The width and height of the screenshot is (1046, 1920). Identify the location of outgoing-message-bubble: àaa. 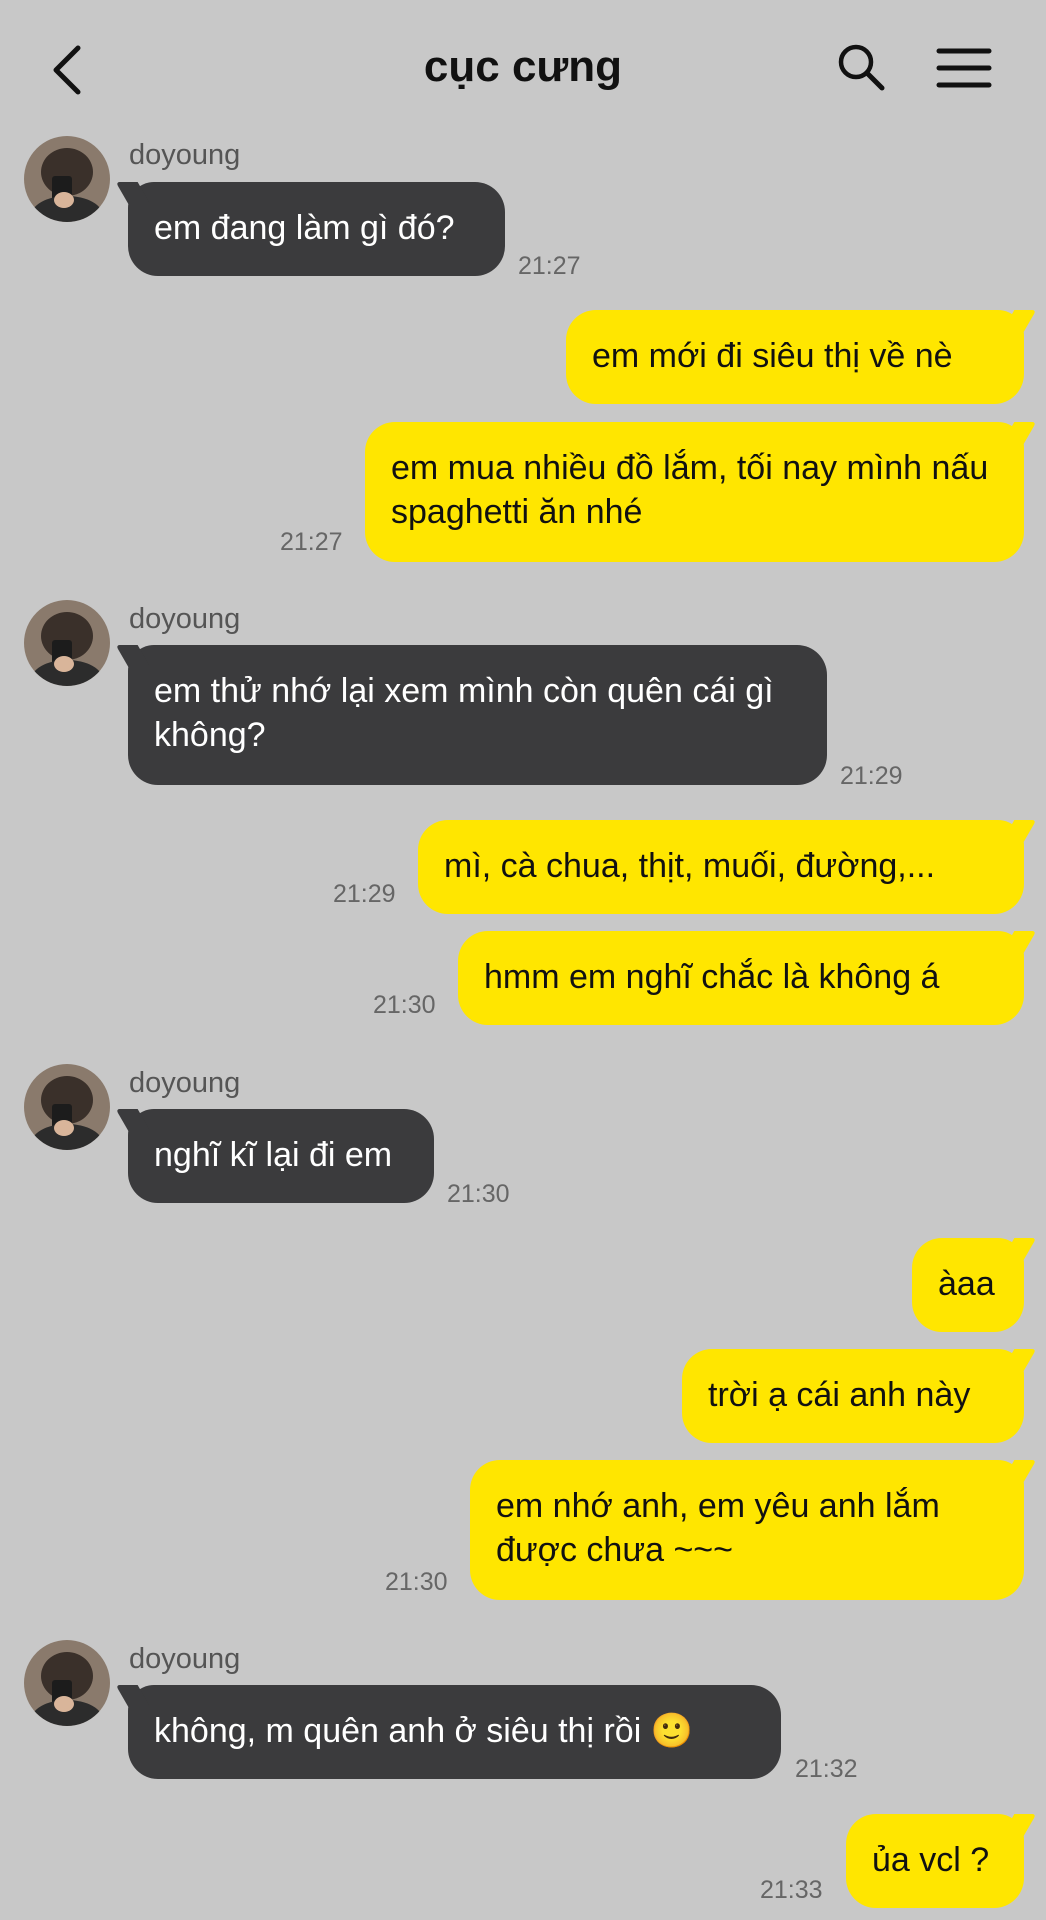
(968, 1285).